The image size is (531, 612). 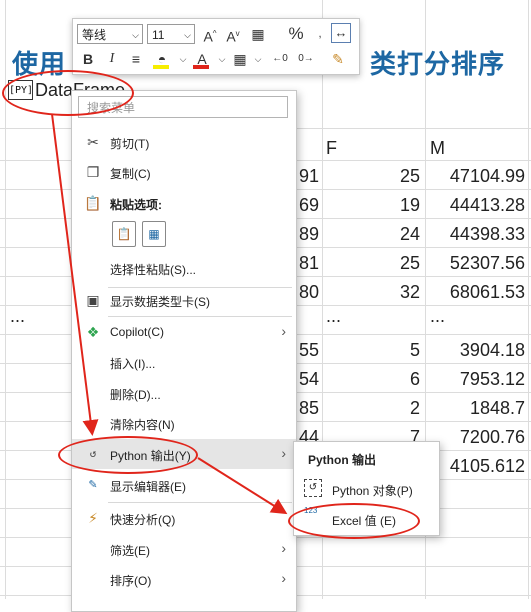 What do you see at coordinates (75, 274) in the screenshot?
I see `arrow-to-python-output` at bounding box center [75, 274].